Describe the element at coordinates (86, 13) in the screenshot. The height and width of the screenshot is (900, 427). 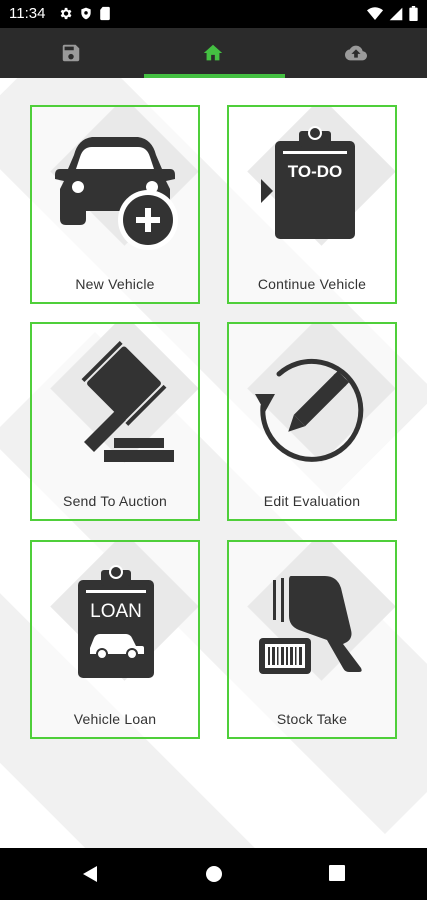
I see `shield-icon` at that location.